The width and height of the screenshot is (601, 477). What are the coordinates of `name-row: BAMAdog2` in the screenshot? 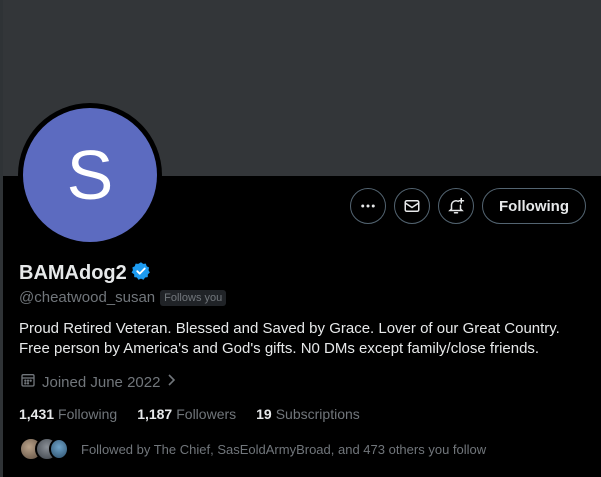 It's located at (85, 273).